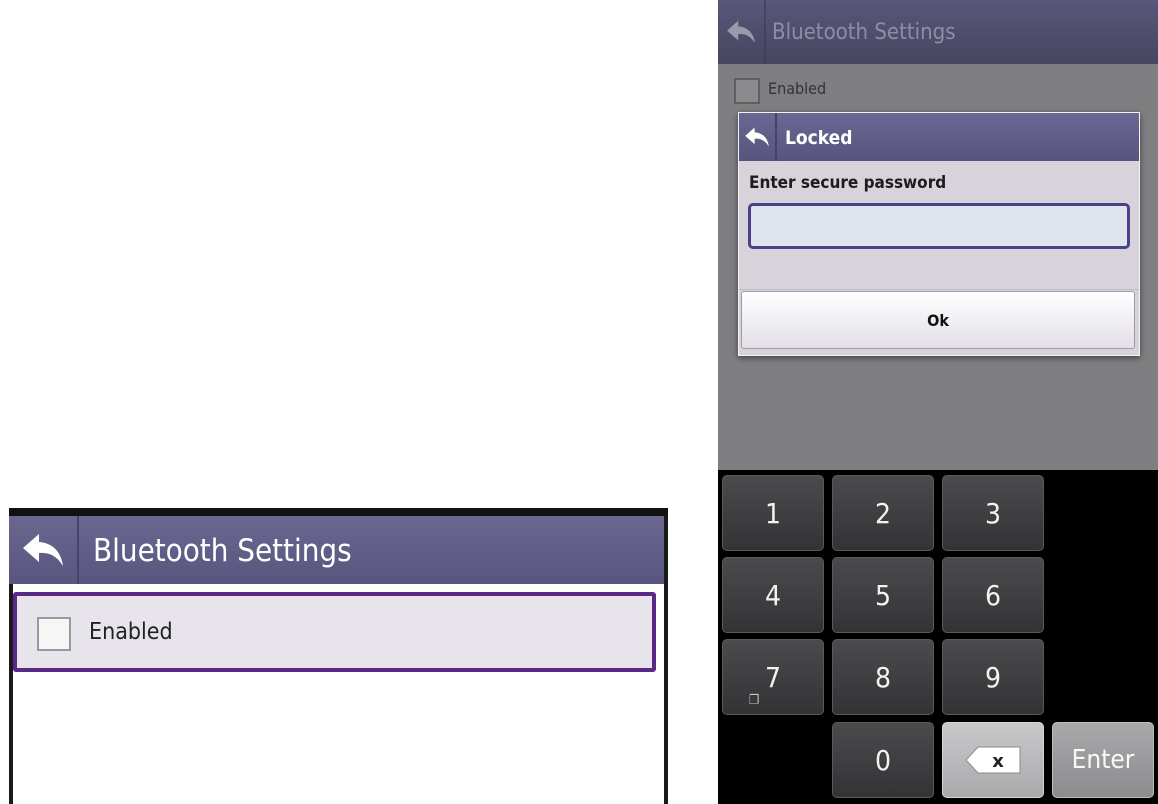  I want to click on enabled-row: Enabled, so click(334, 632).